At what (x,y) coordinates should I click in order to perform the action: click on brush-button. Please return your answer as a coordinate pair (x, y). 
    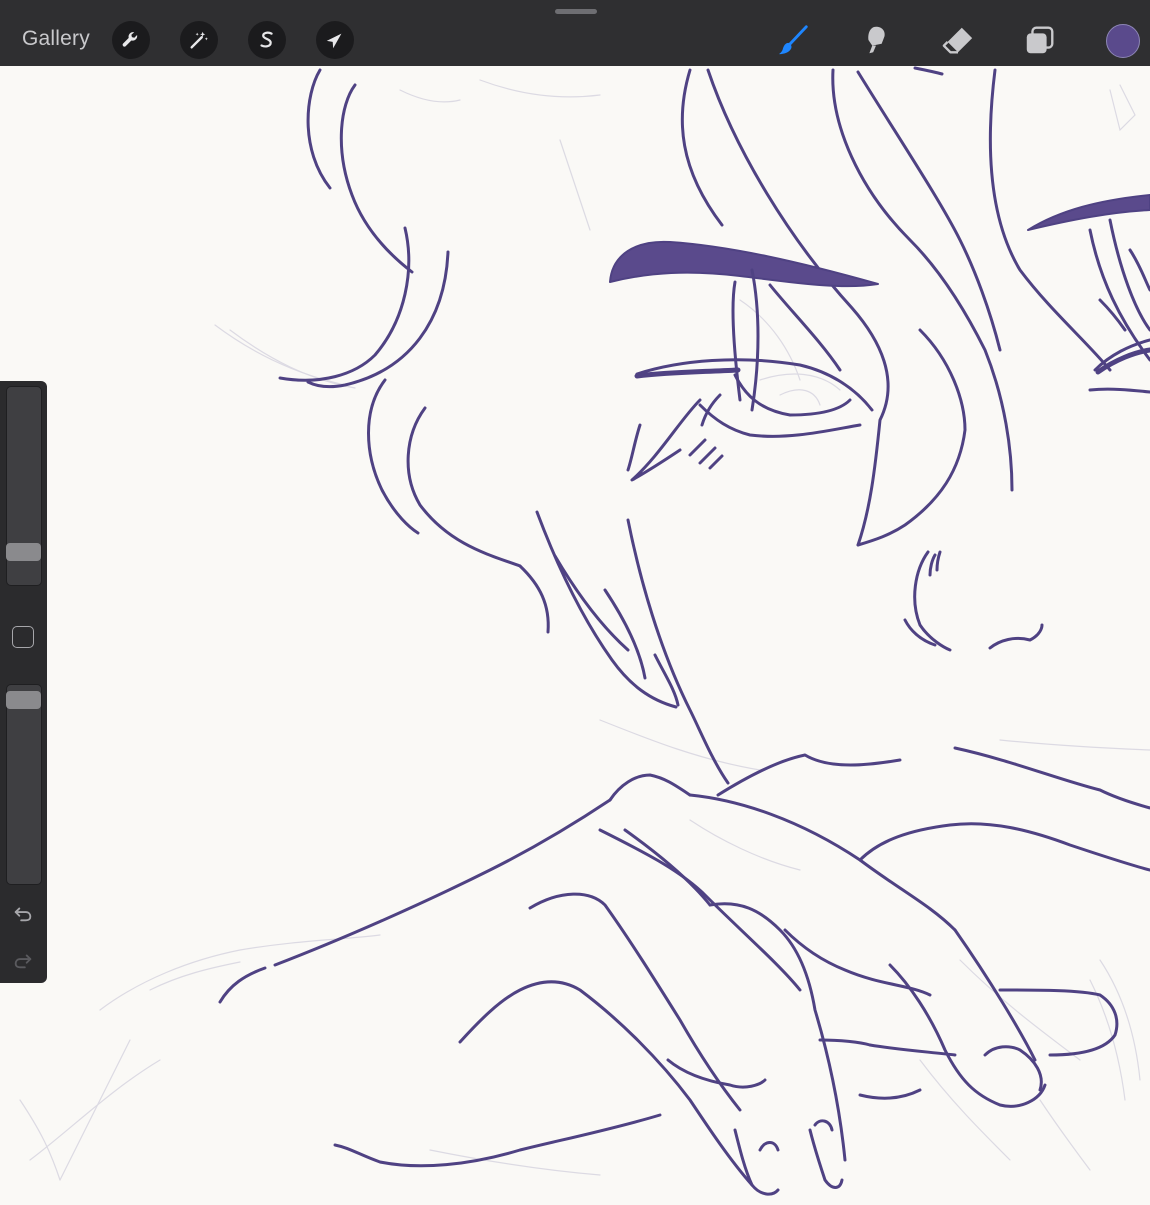
    Looking at the image, I should click on (794, 40).